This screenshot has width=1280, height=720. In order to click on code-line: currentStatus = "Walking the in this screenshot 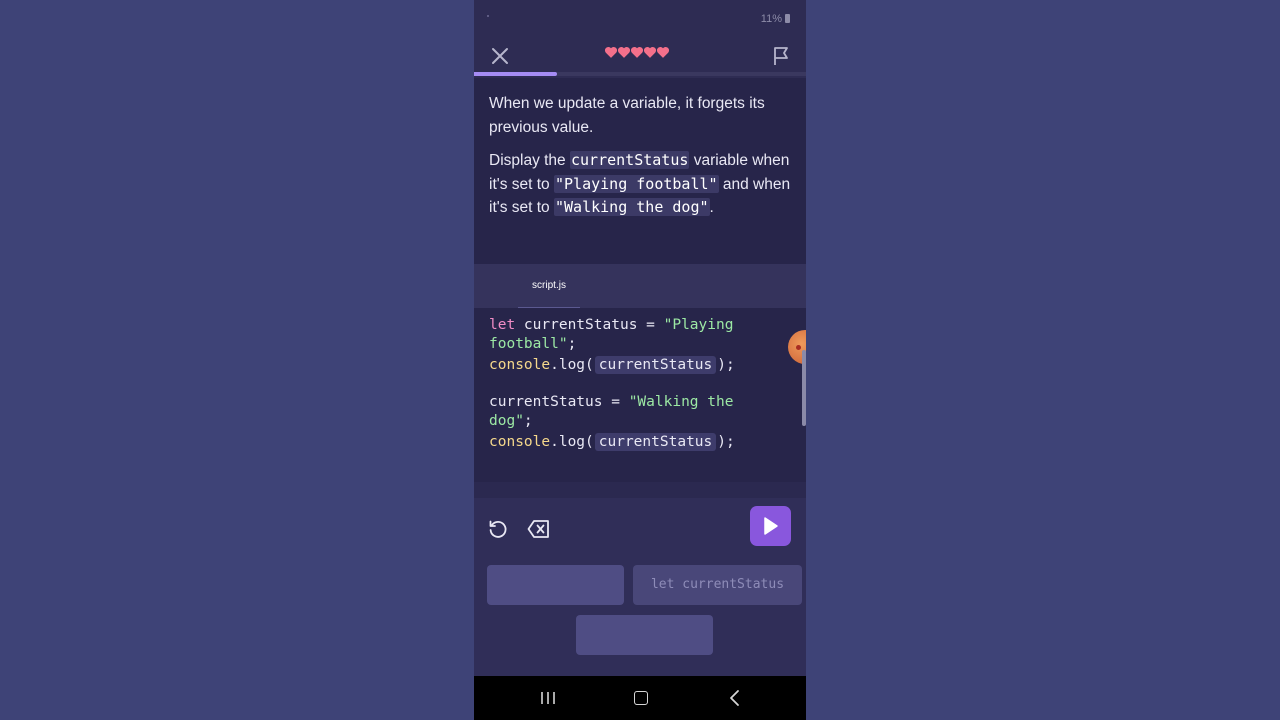, I will do `click(640, 402)`.